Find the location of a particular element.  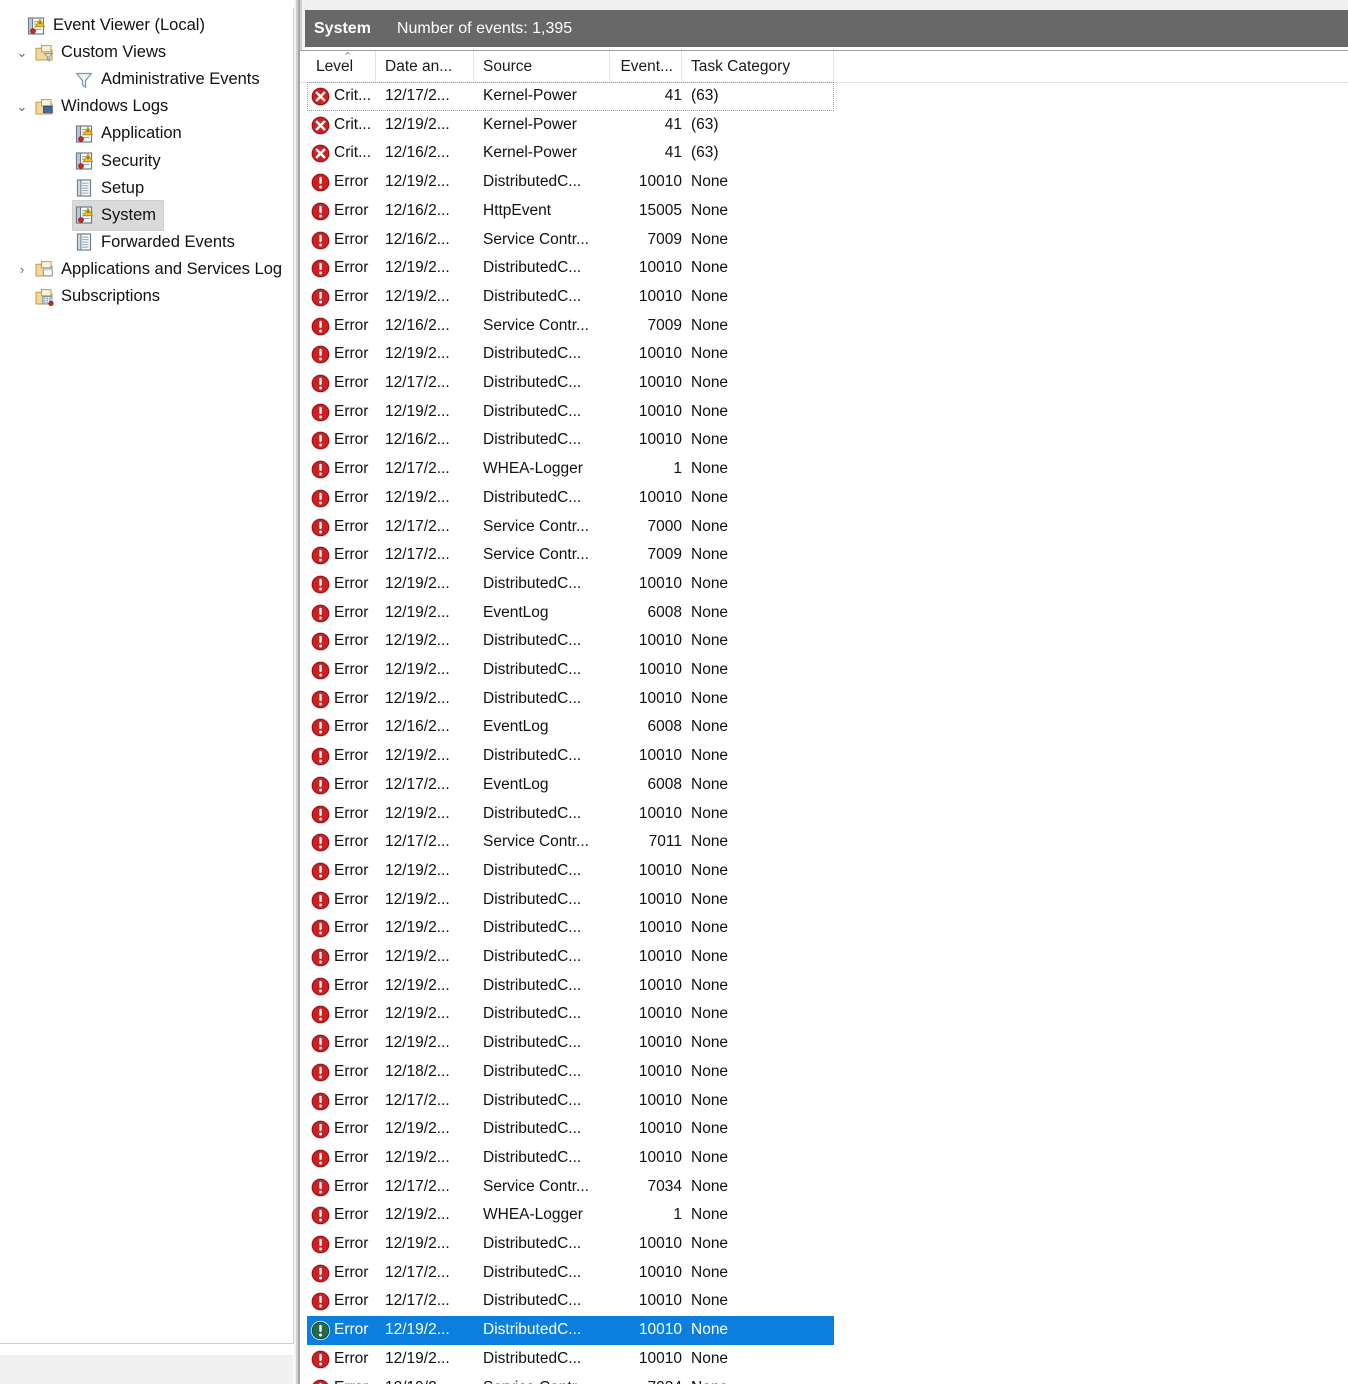

table-row: Error 12/18/2... DistributedC... 10010 None is located at coordinates (824, 1072).